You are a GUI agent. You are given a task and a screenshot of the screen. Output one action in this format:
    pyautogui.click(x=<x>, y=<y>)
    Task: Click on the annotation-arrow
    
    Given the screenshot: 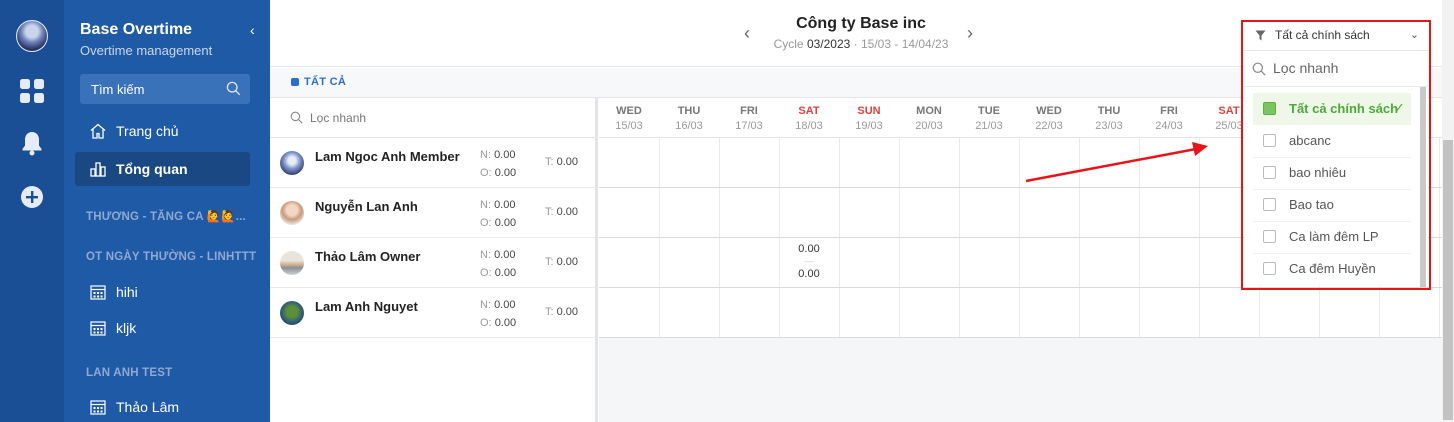 What is the action you would take?
    pyautogui.click(x=1116, y=162)
    